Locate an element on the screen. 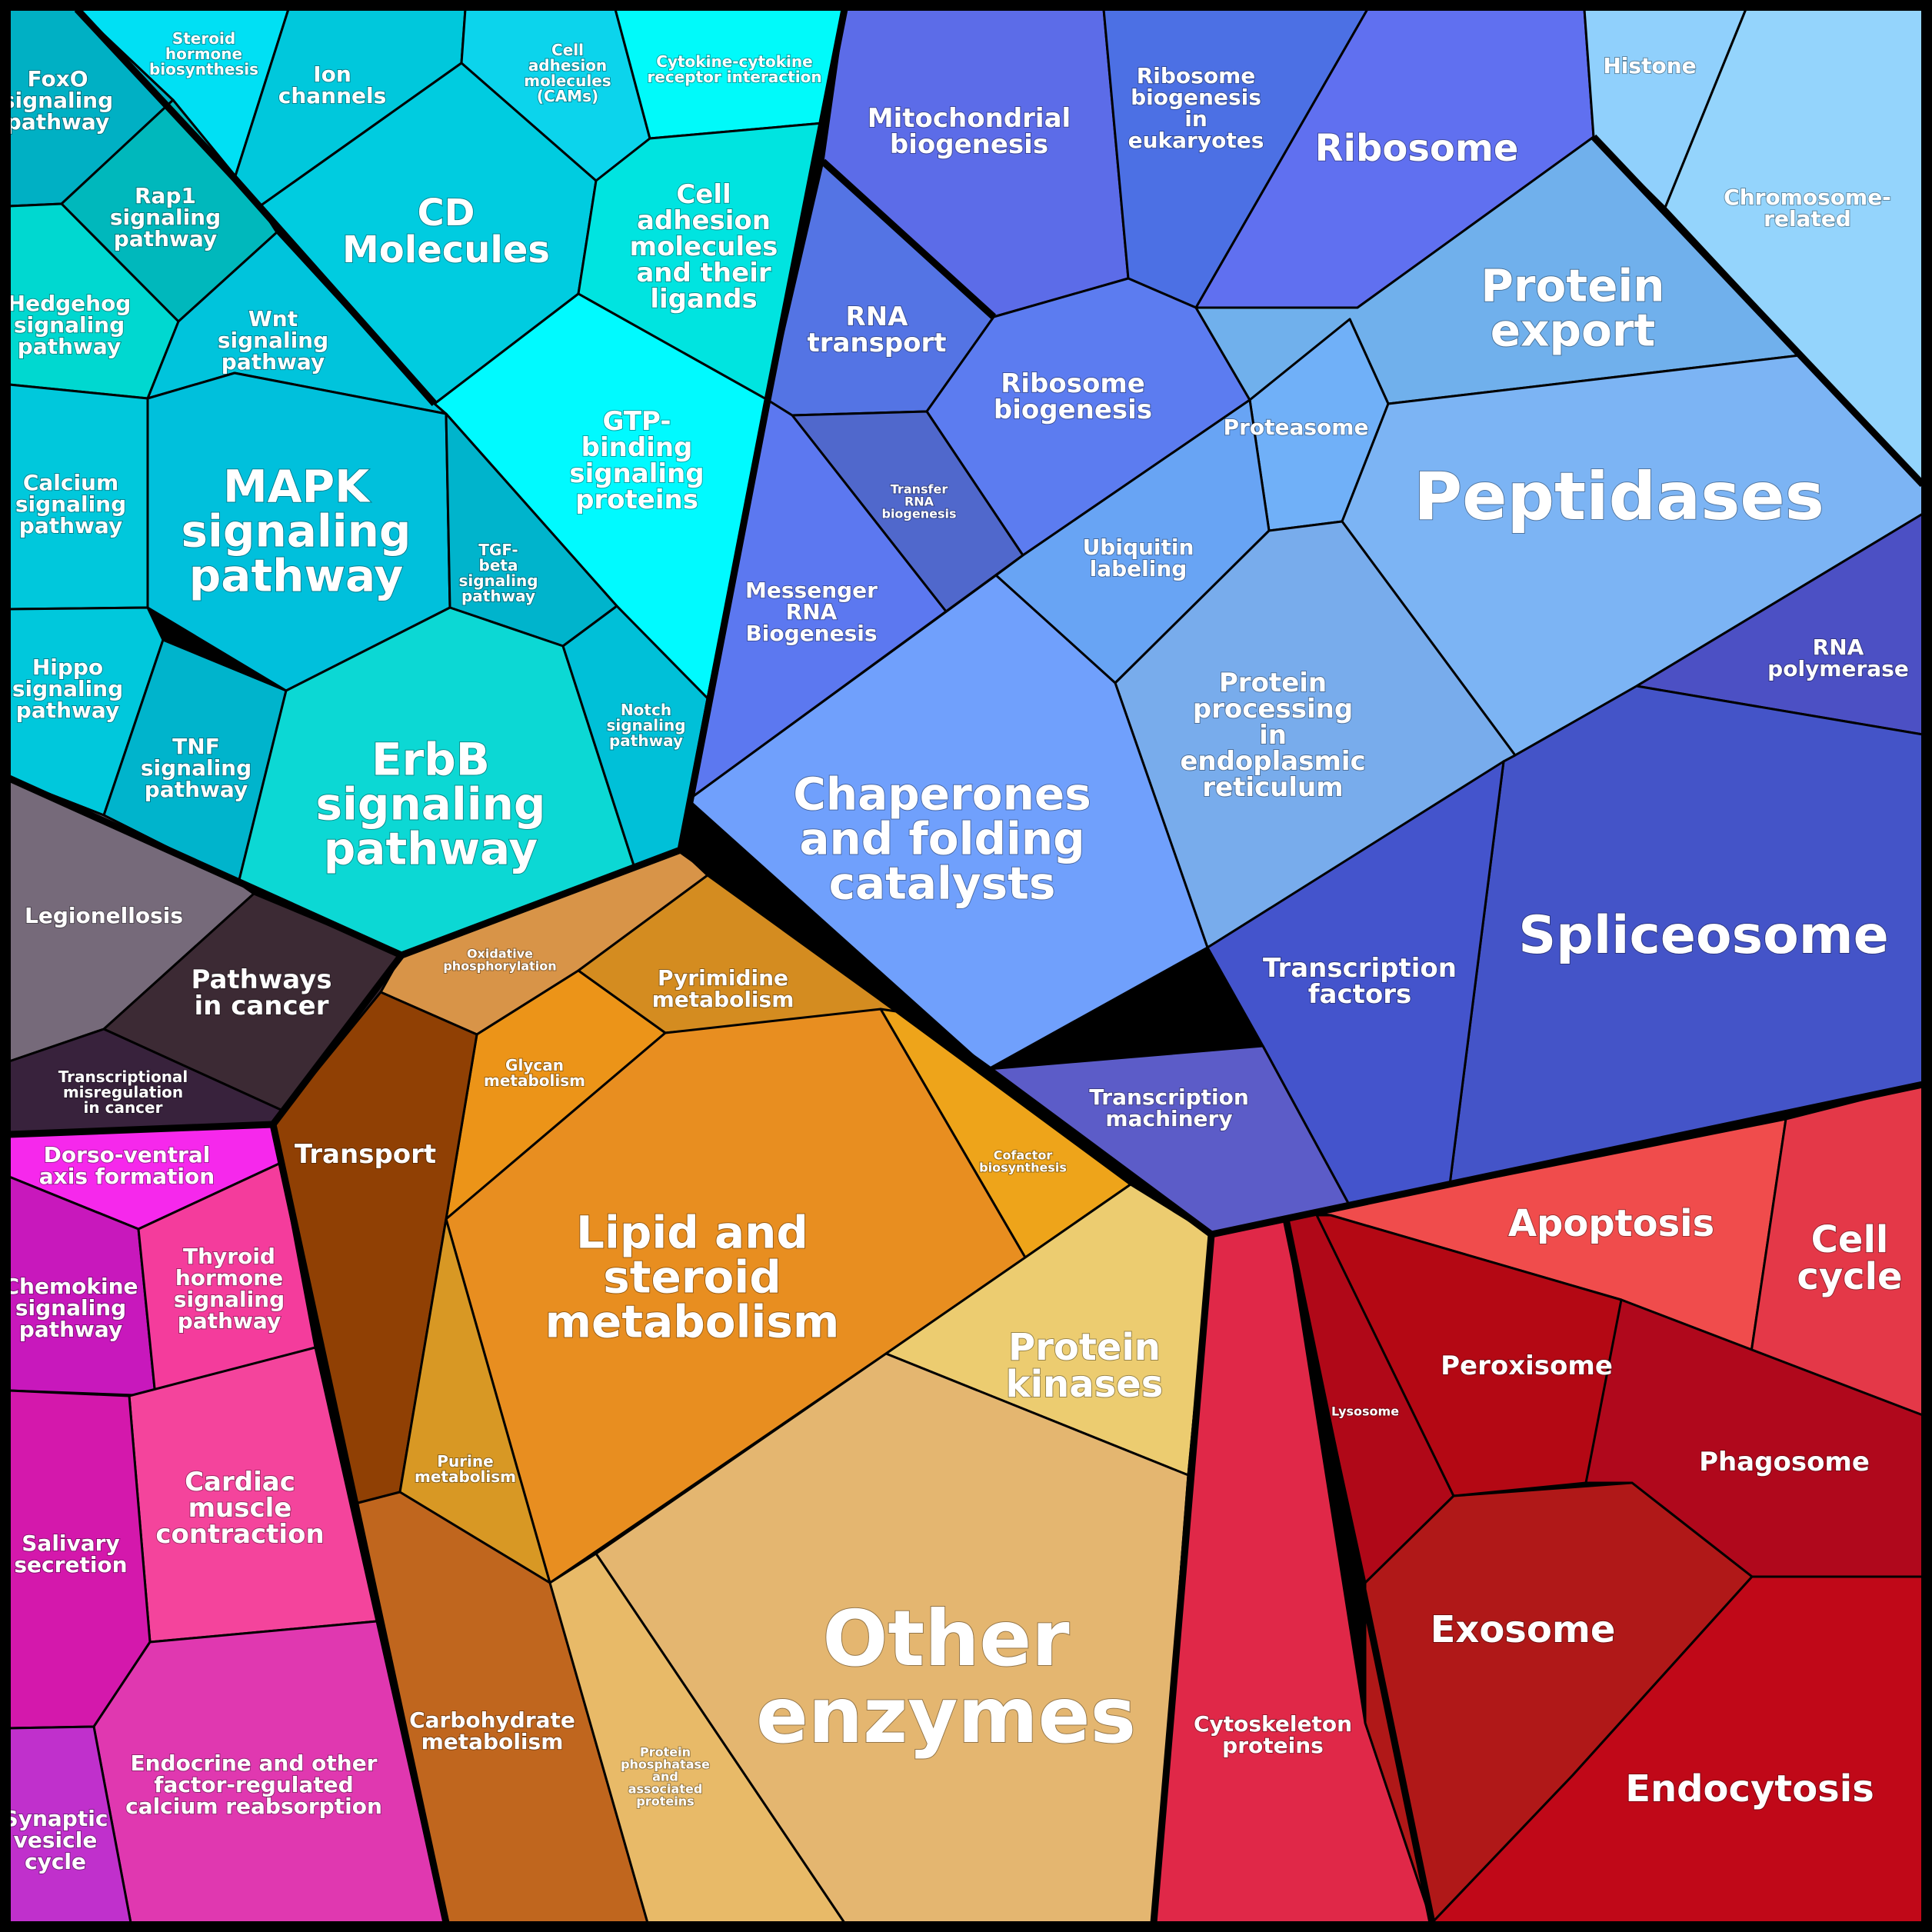 The image size is (1932, 1932). label-protexport: Protein export is located at coordinates (1572, 307).